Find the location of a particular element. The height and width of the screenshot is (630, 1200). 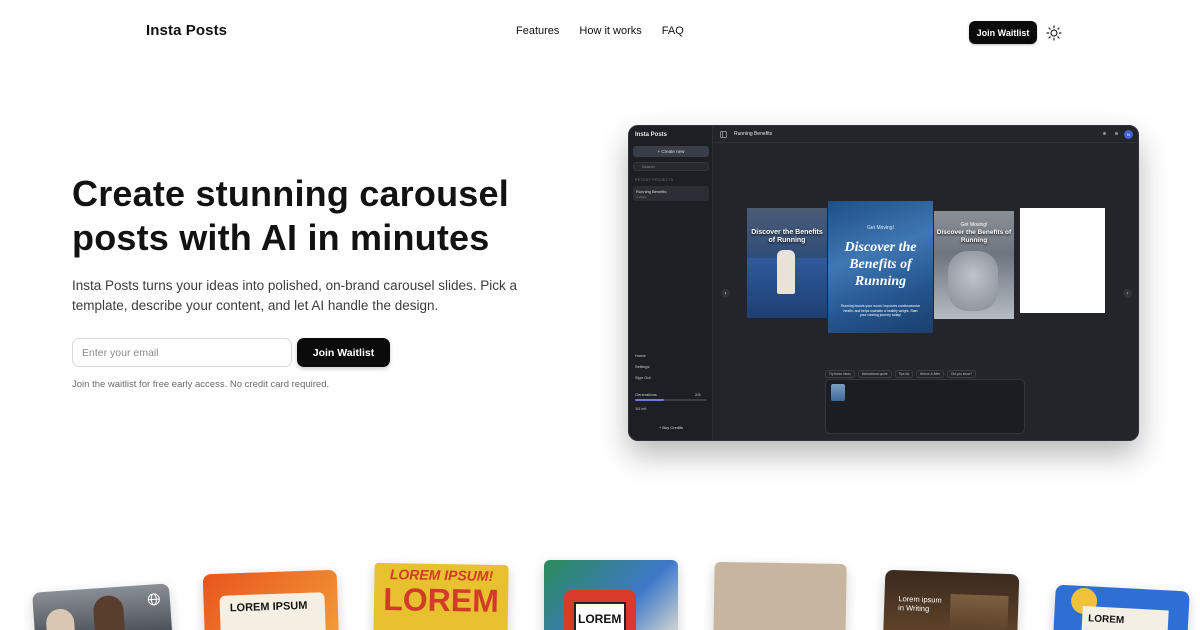

slide-right-top: Get Moving! is located at coordinates (974, 225).